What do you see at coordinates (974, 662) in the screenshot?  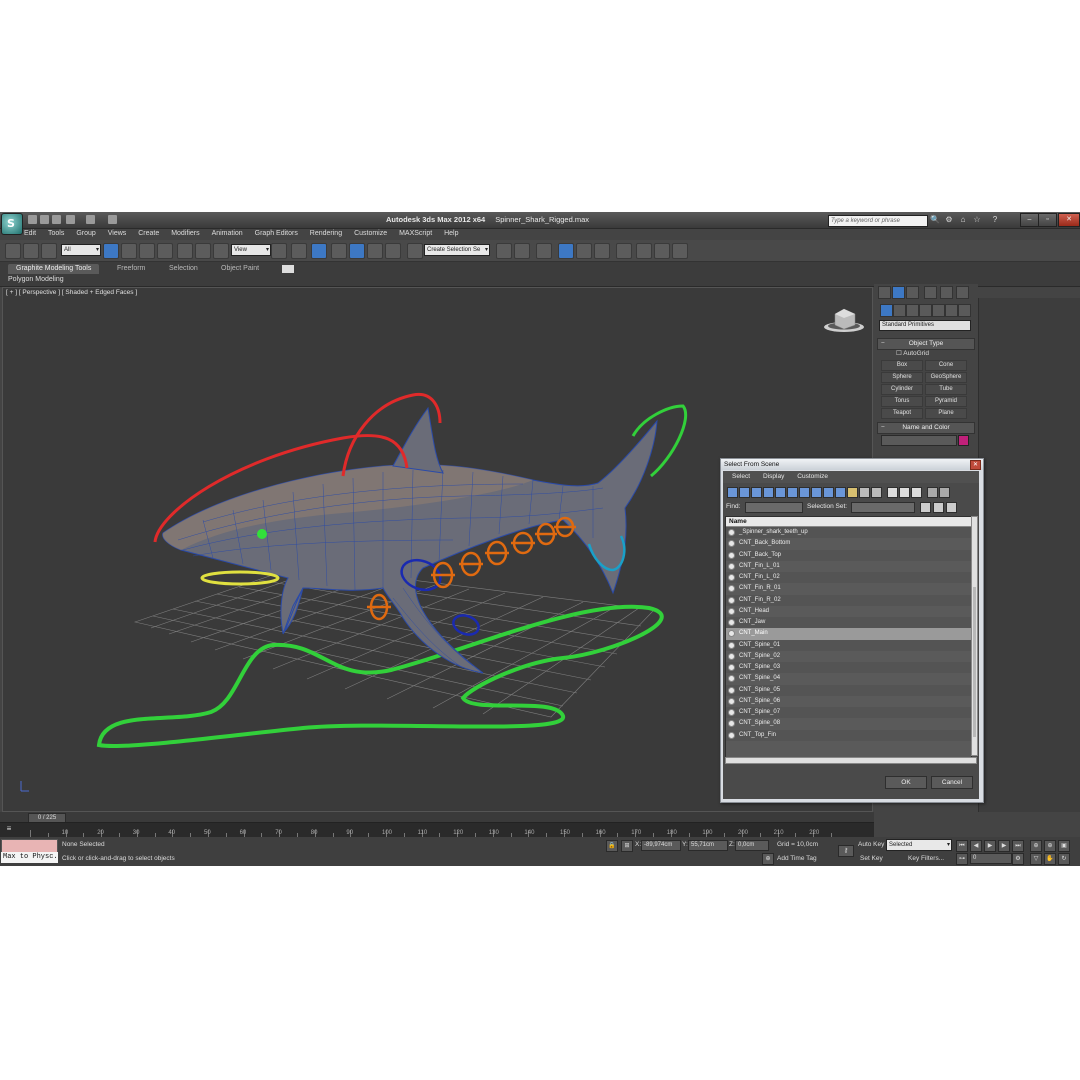 I see `scroll-thumb` at bounding box center [974, 662].